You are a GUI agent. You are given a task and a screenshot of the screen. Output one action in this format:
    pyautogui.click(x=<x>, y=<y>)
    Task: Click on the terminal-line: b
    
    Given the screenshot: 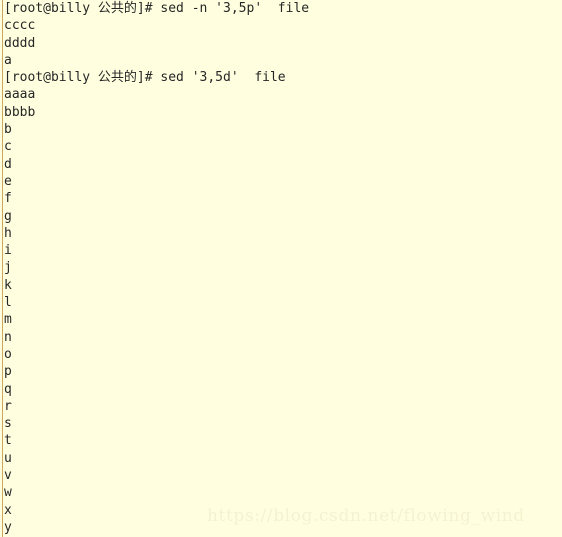 What is the action you would take?
    pyautogui.click(x=8, y=130)
    